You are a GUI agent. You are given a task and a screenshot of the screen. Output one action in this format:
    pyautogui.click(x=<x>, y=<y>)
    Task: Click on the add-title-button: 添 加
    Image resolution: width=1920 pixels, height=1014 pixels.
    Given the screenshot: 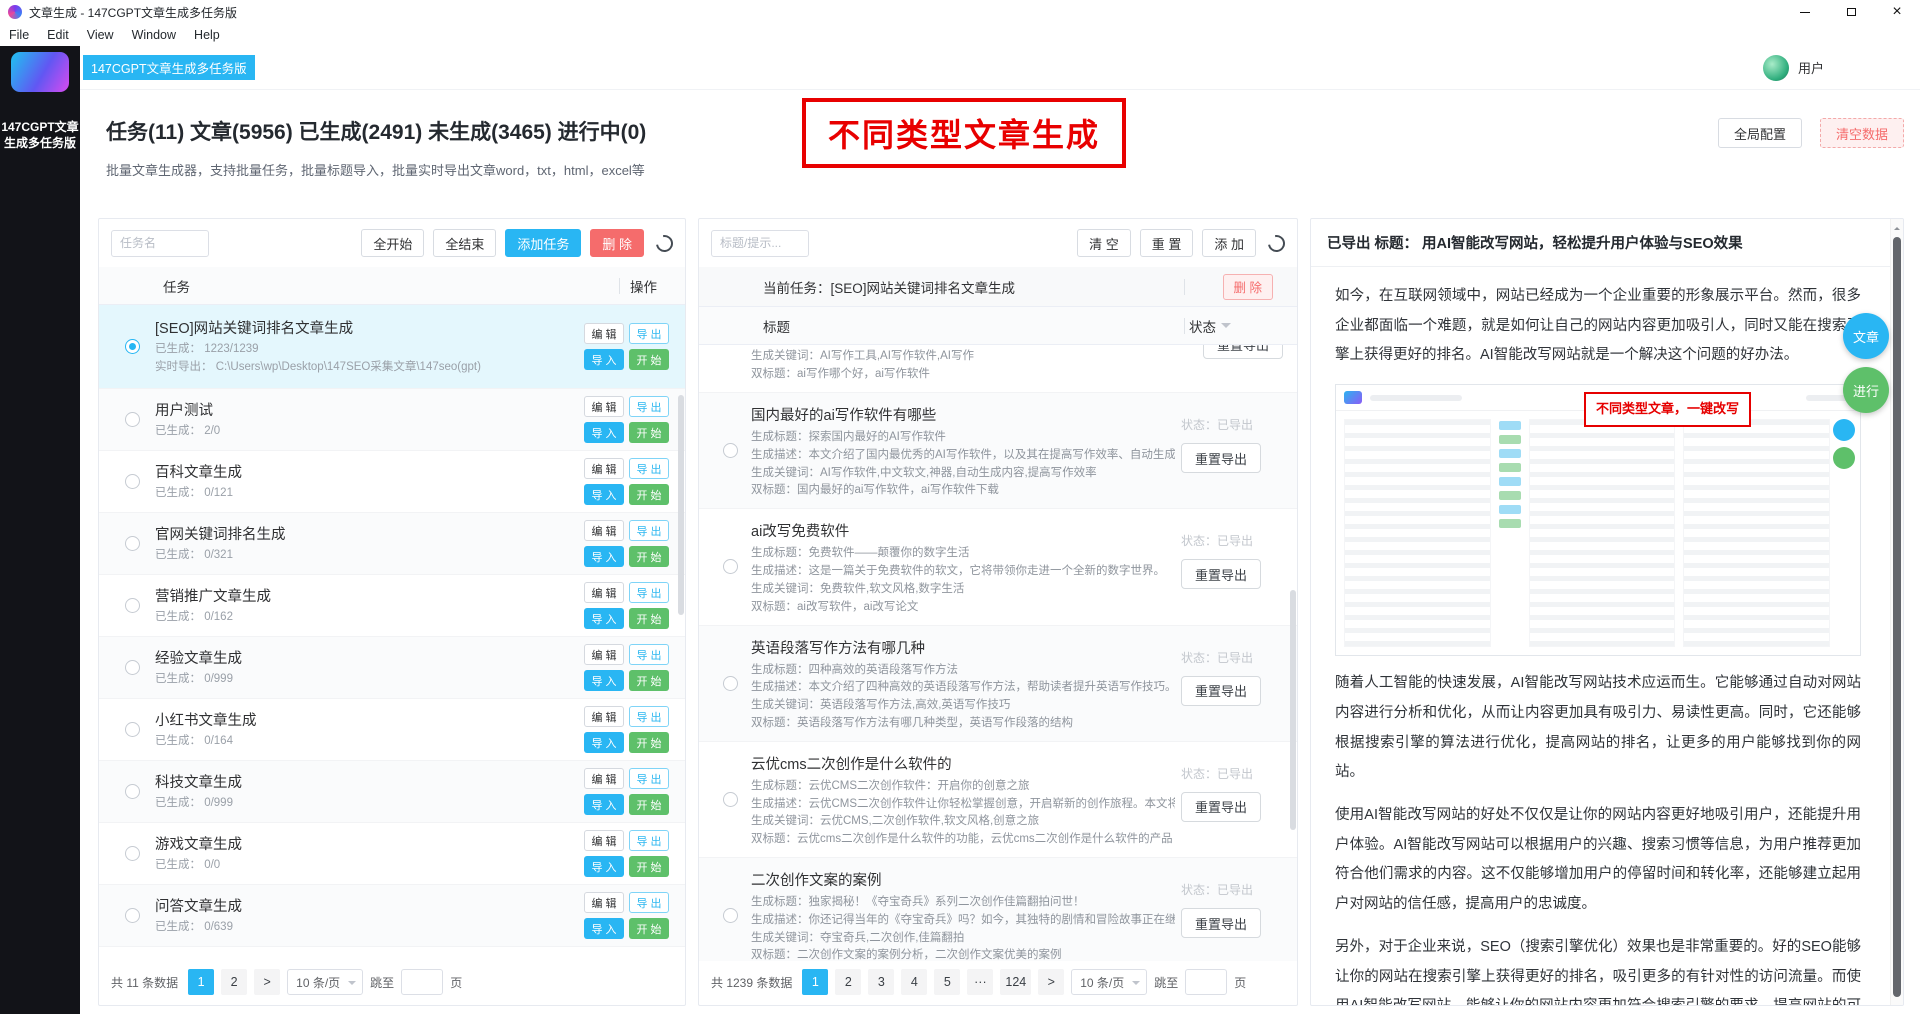 What is the action you would take?
    pyautogui.click(x=1229, y=243)
    